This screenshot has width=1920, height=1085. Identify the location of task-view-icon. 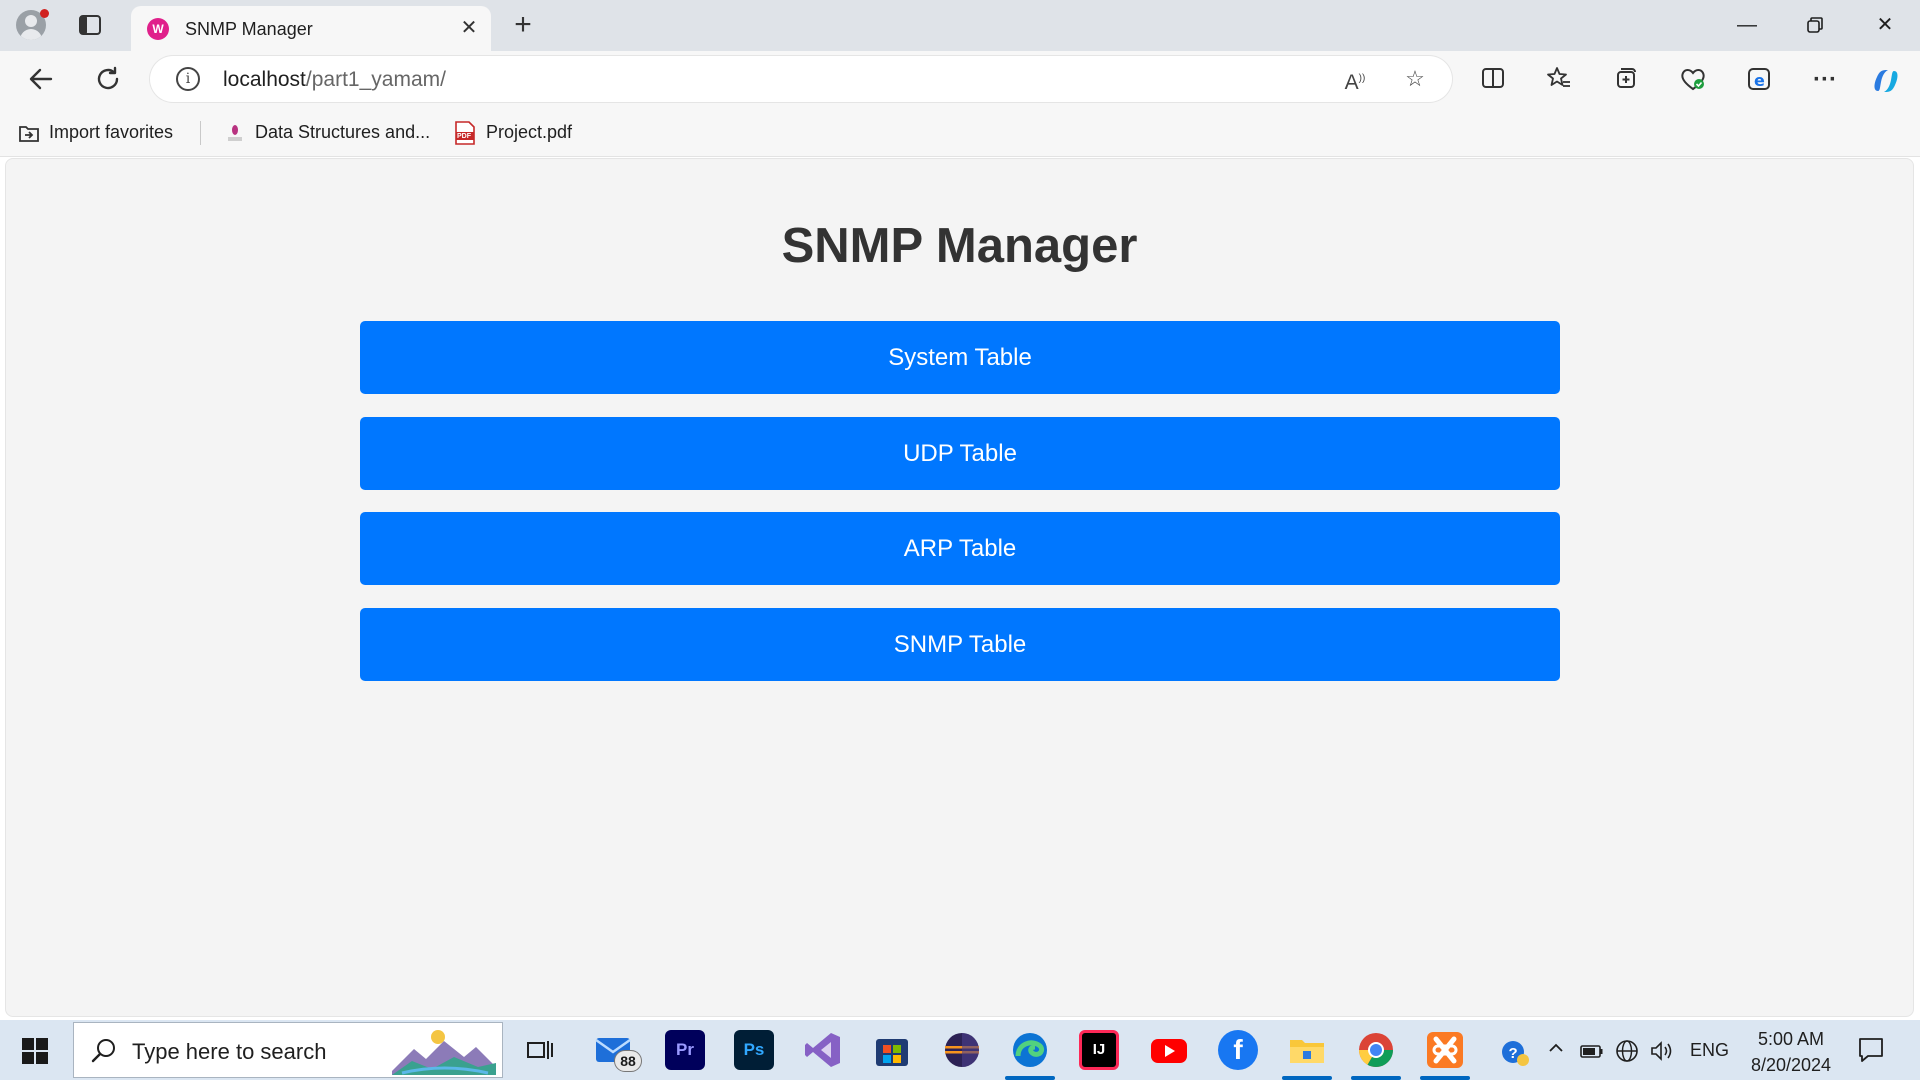
(540, 1050).